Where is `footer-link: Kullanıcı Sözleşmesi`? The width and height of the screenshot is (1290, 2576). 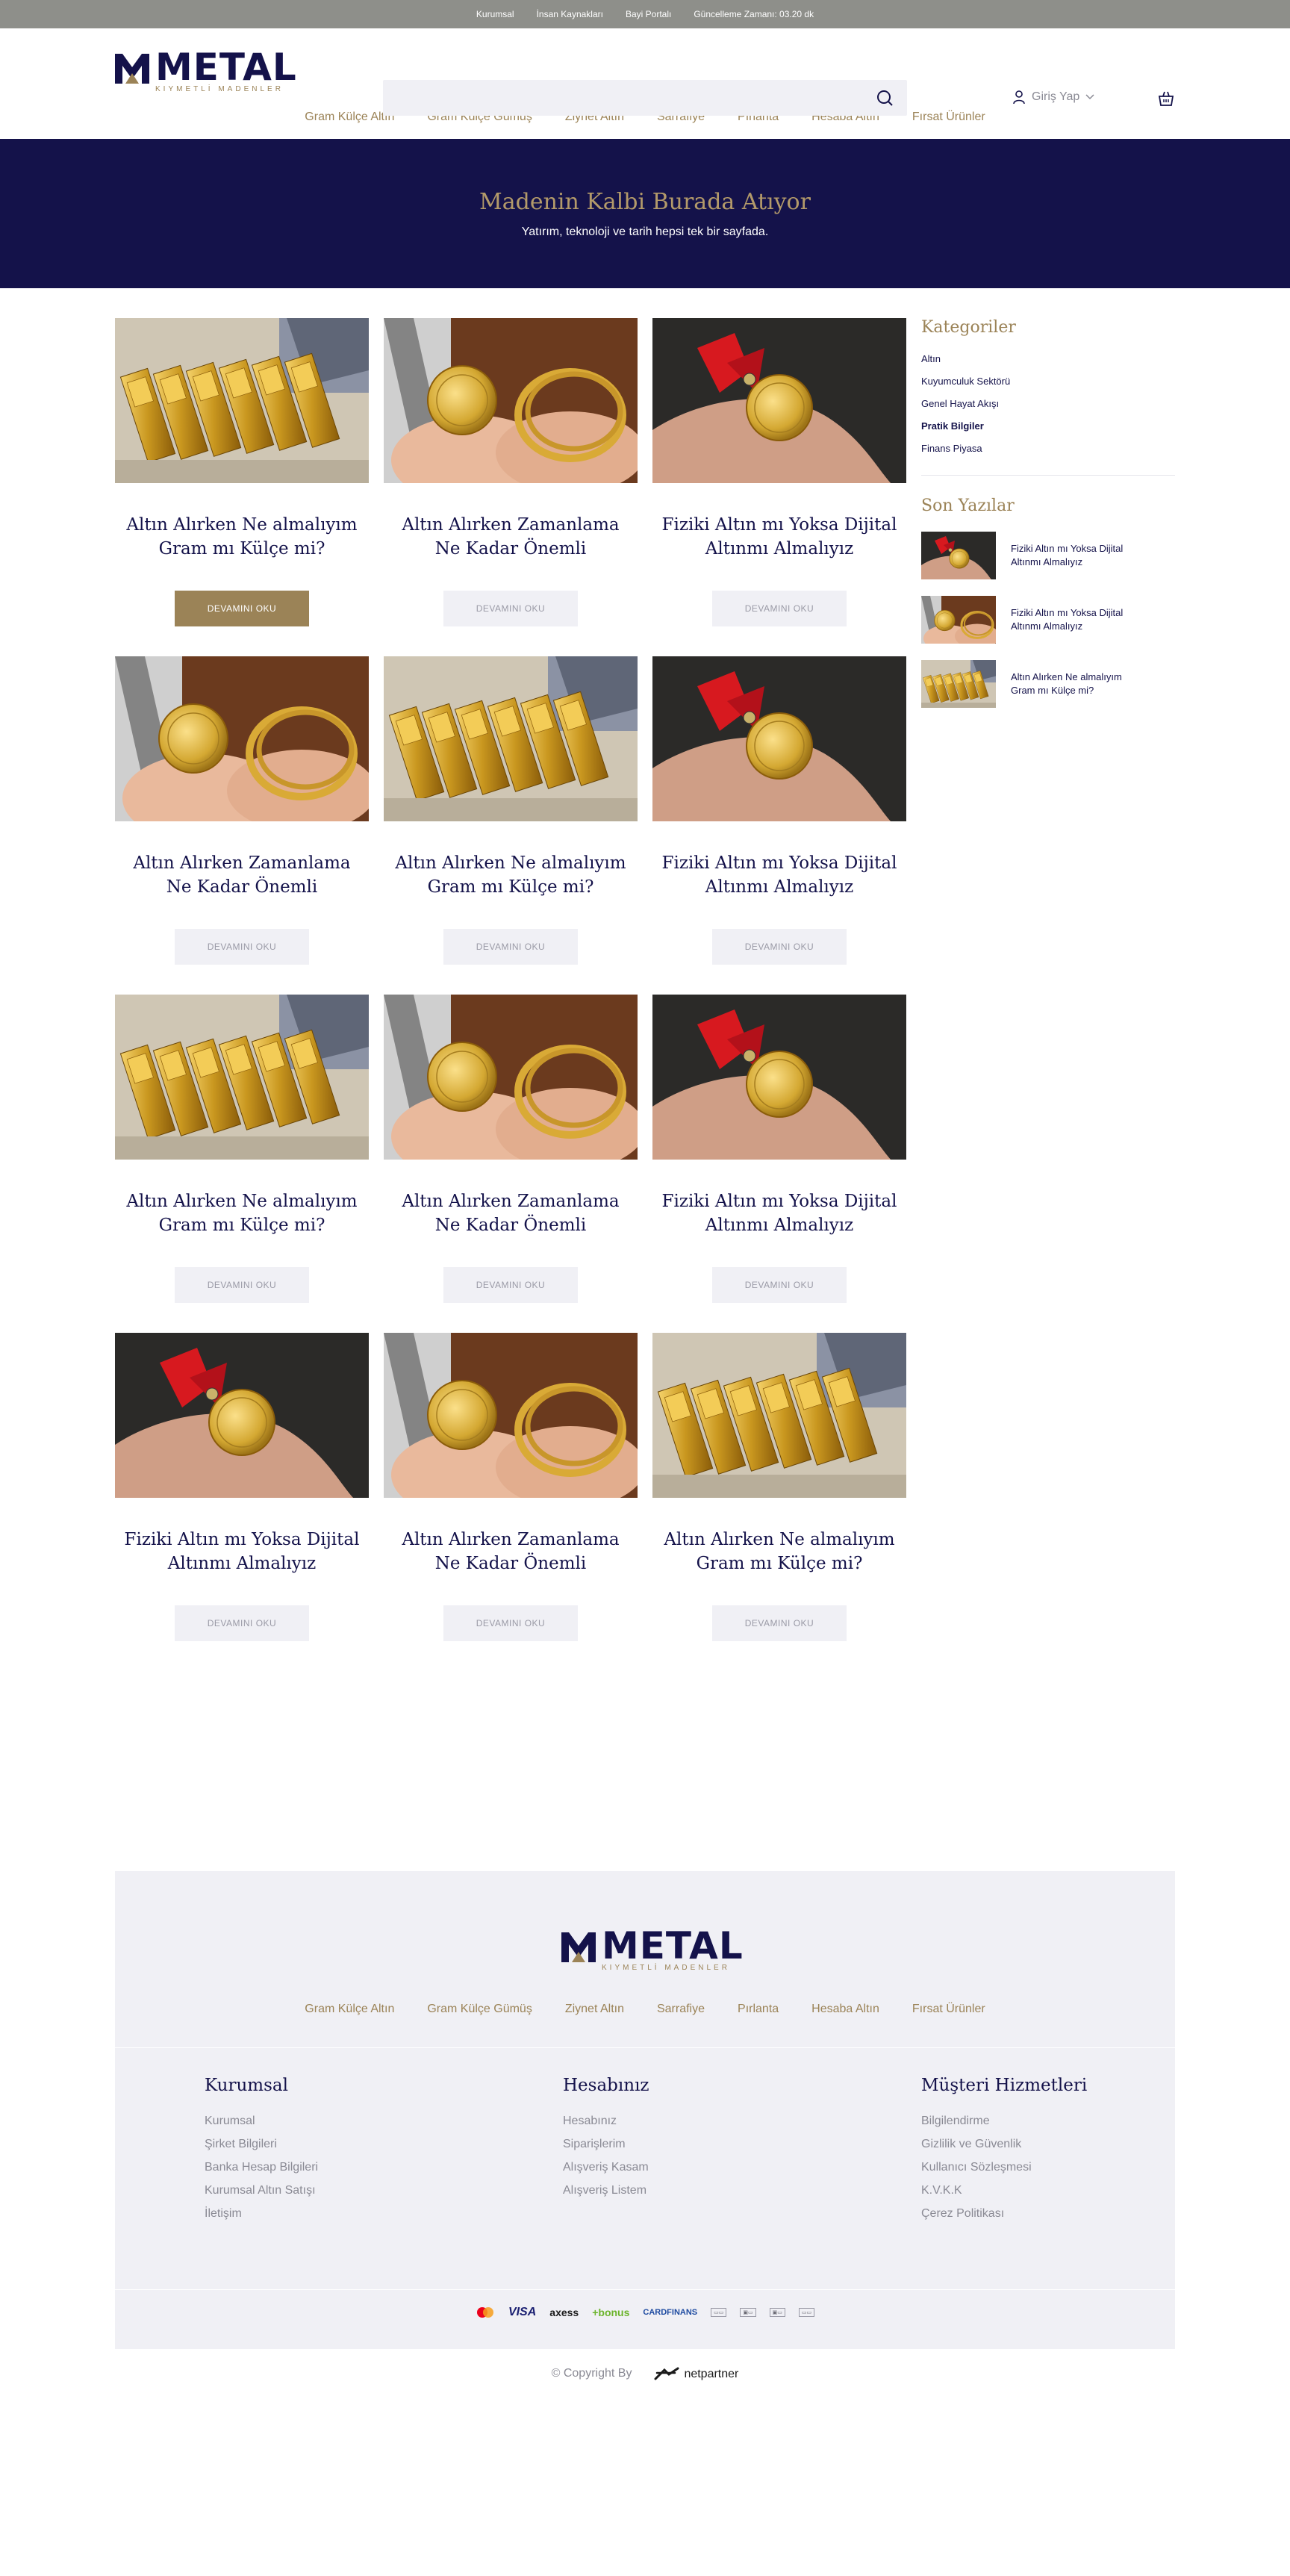 footer-link: Kullanıcı Sözleşmesi is located at coordinates (1004, 2167).